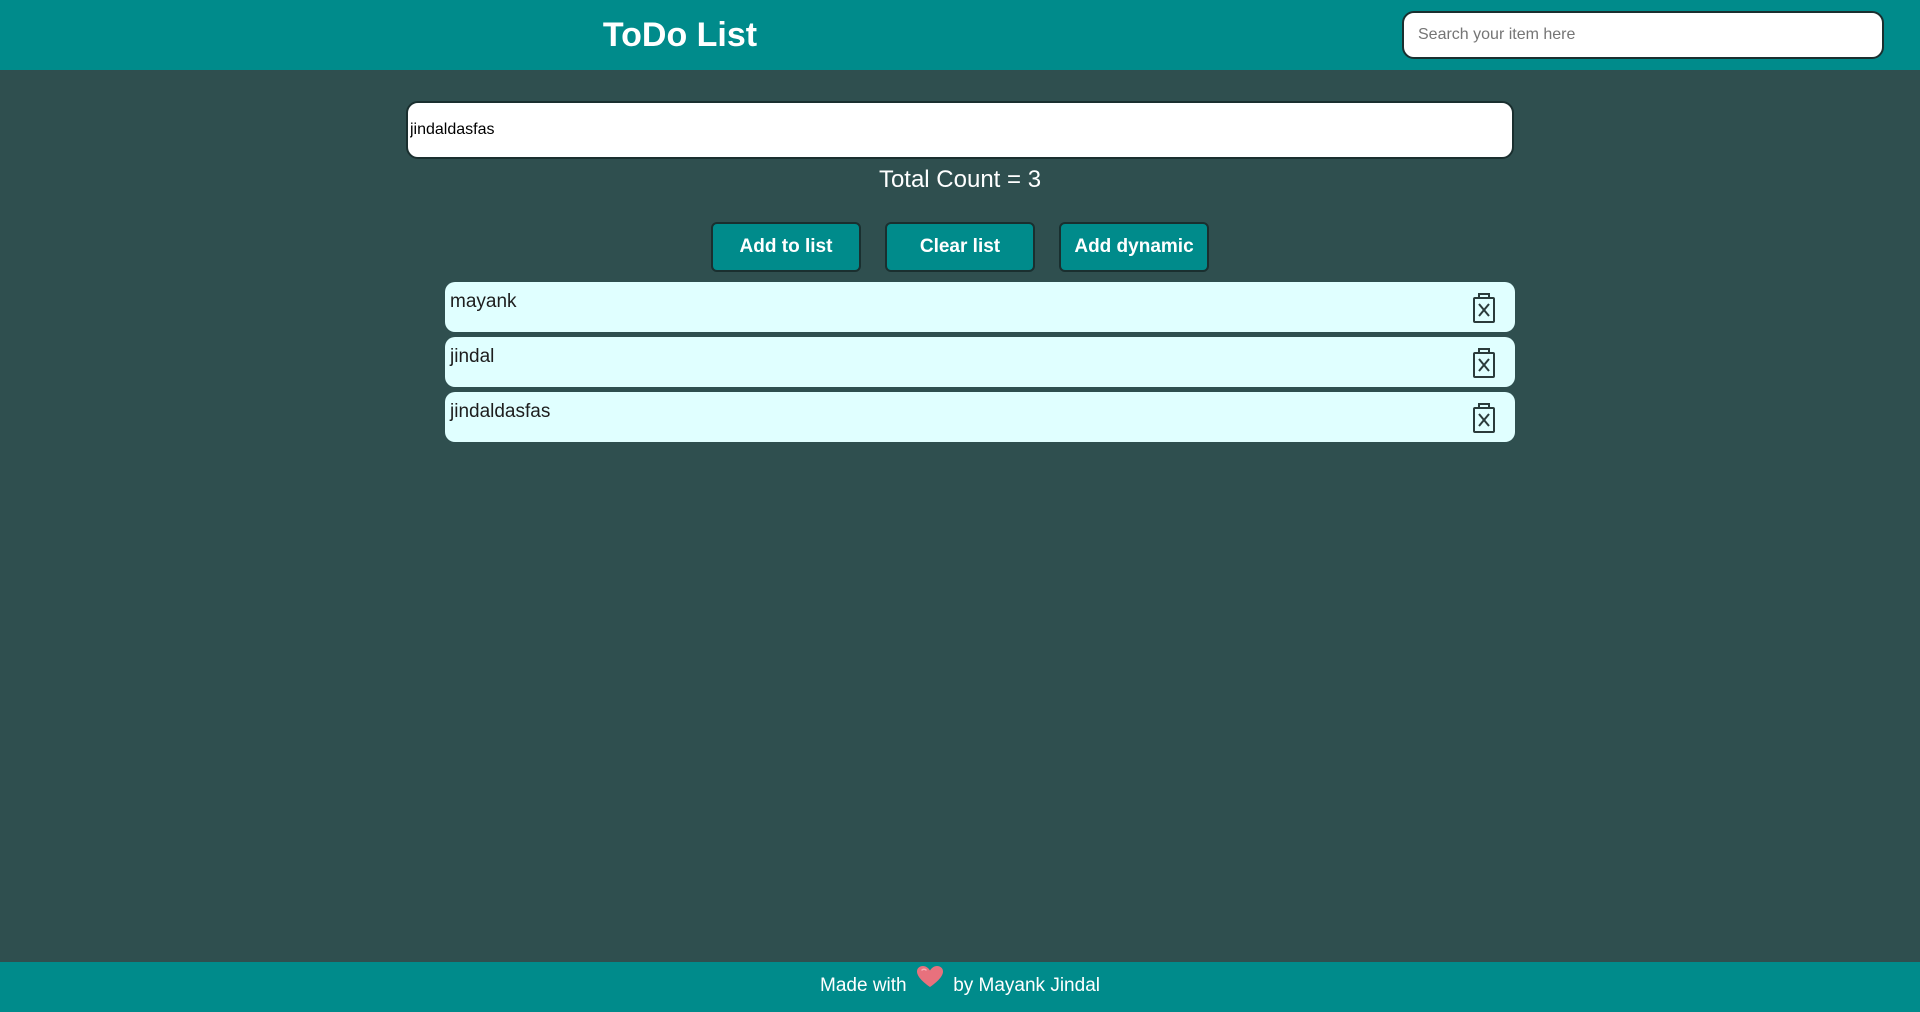 The width and height of the screenshot is (1920, 1012). Describe the element at coordinates (863, 986) in the screenshot. I see `footer-prefix: Made with` at that location.